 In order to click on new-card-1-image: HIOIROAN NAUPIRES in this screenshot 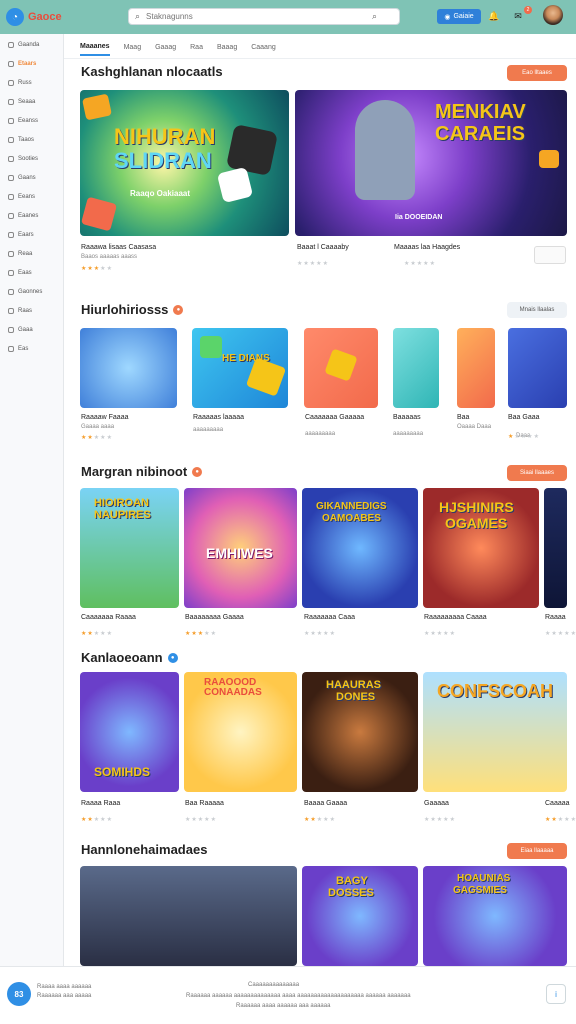, I will do `click(129, 548)`.